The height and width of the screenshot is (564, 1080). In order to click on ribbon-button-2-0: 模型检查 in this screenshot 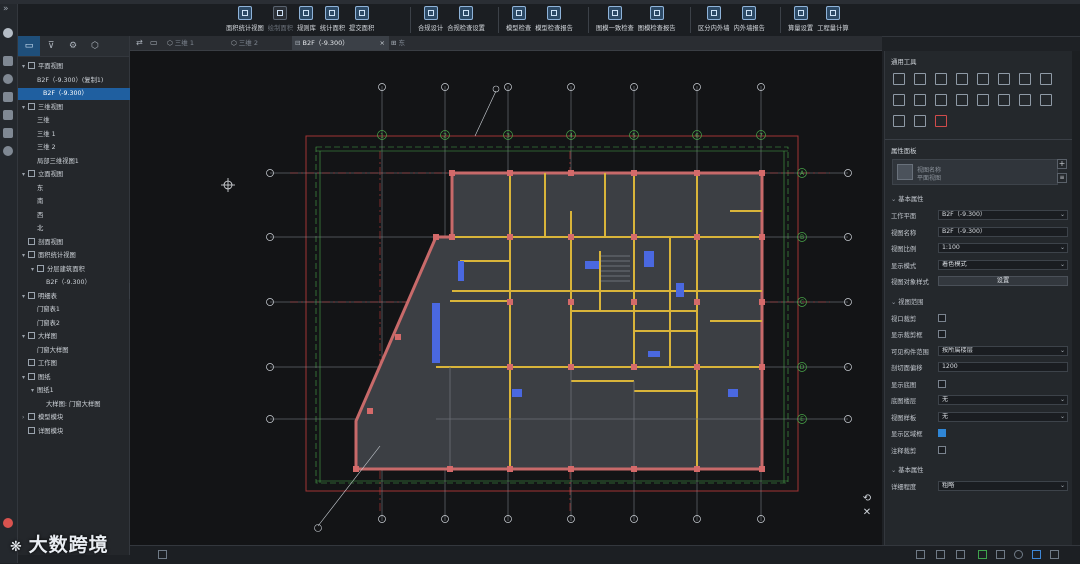, I will do `click(518, 19)`.